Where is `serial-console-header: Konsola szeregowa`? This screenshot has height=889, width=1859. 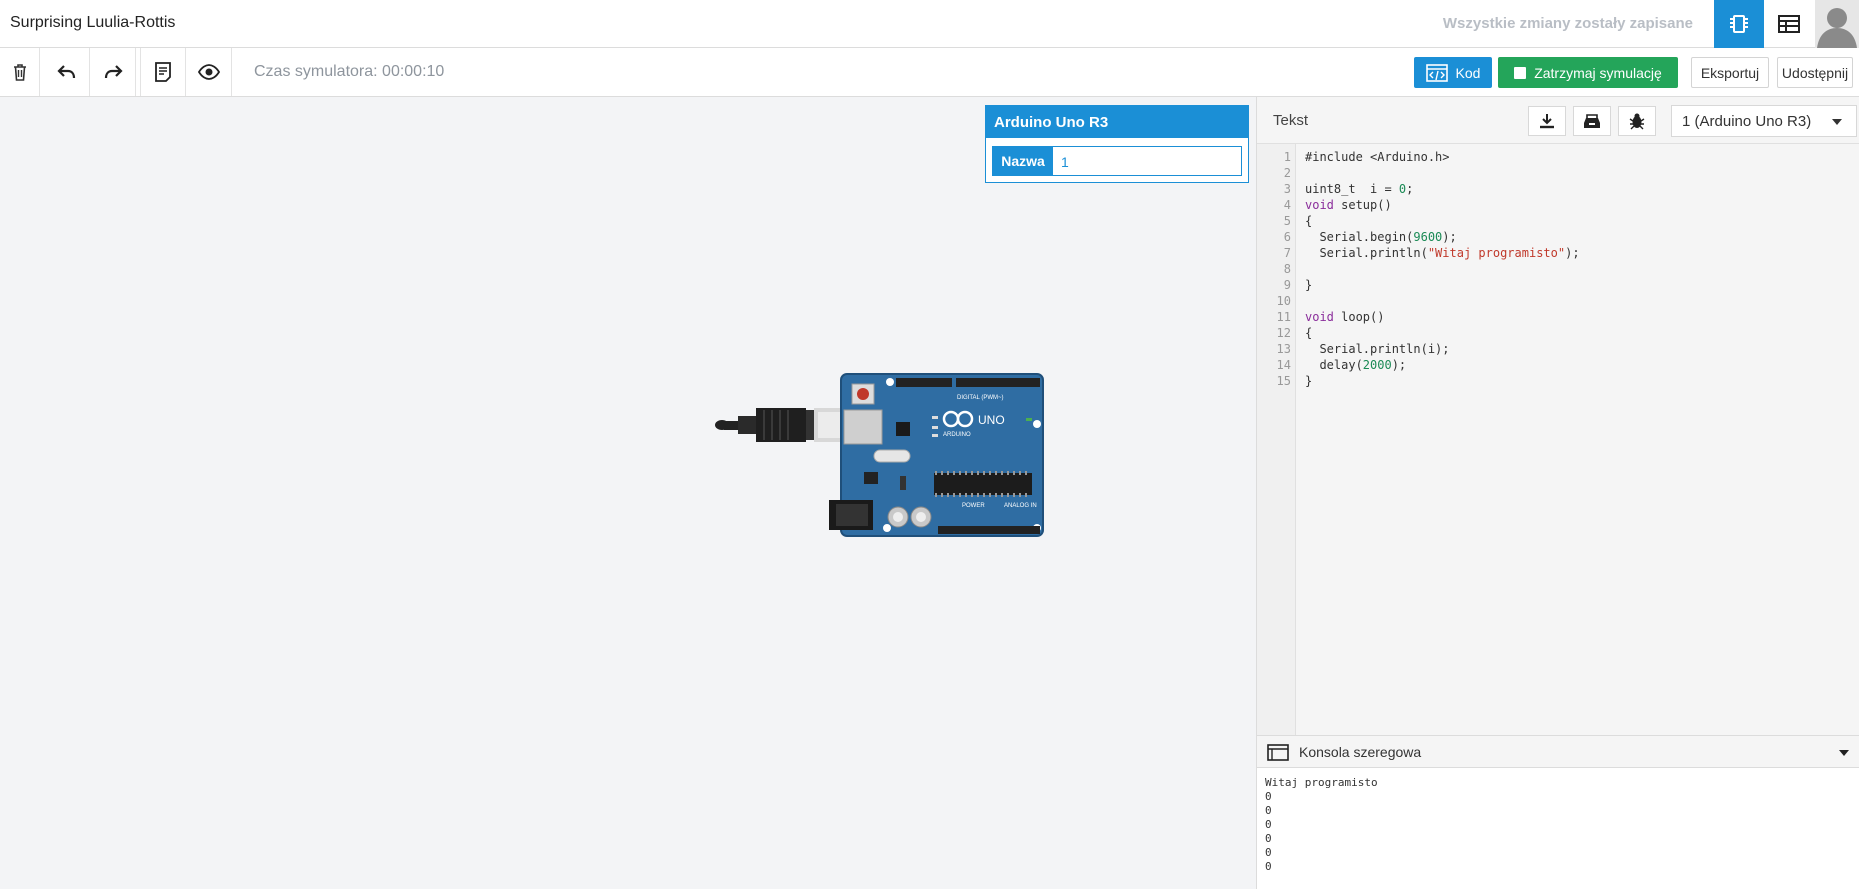
serial-console-header: Konsola szeregowa is located at coordinates (1558, 751).